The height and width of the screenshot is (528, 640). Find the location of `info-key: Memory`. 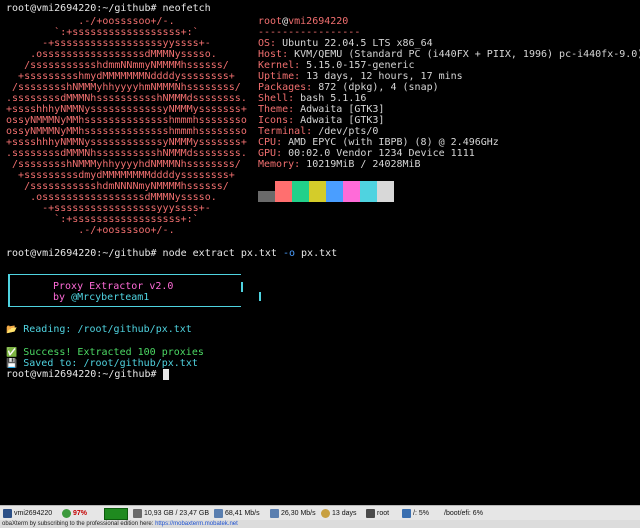

info-key: Memory is located at coordinates (276, 164).